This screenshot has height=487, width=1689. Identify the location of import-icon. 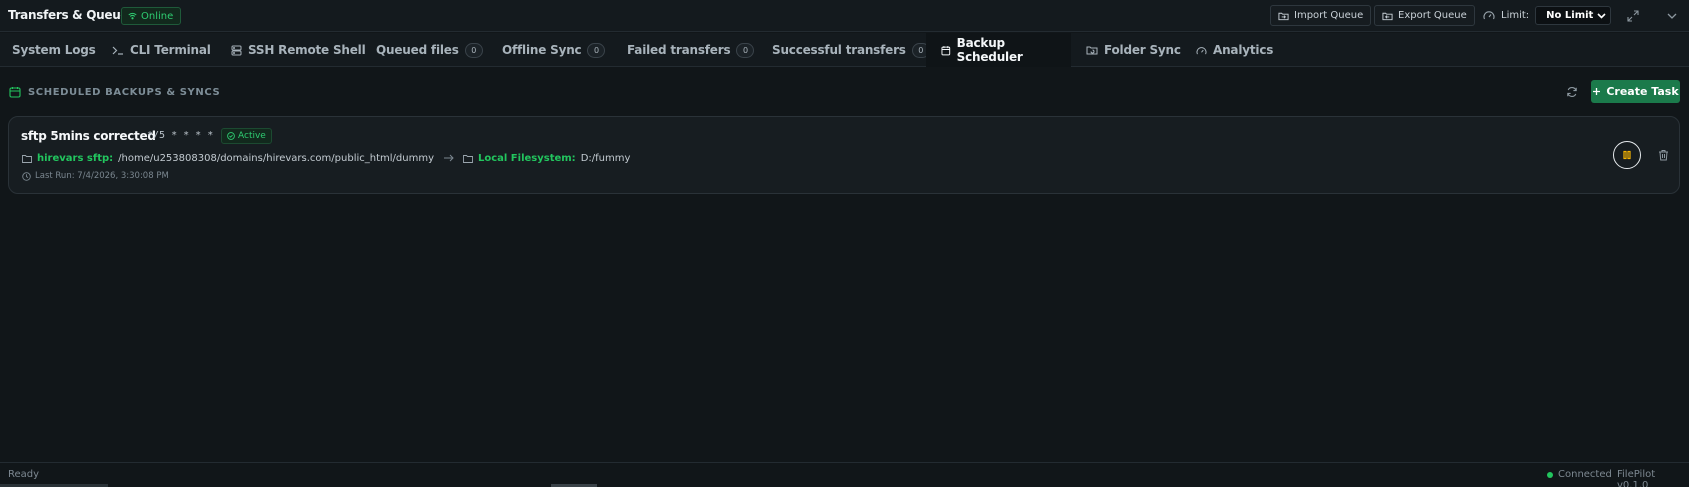
(1283, 16).